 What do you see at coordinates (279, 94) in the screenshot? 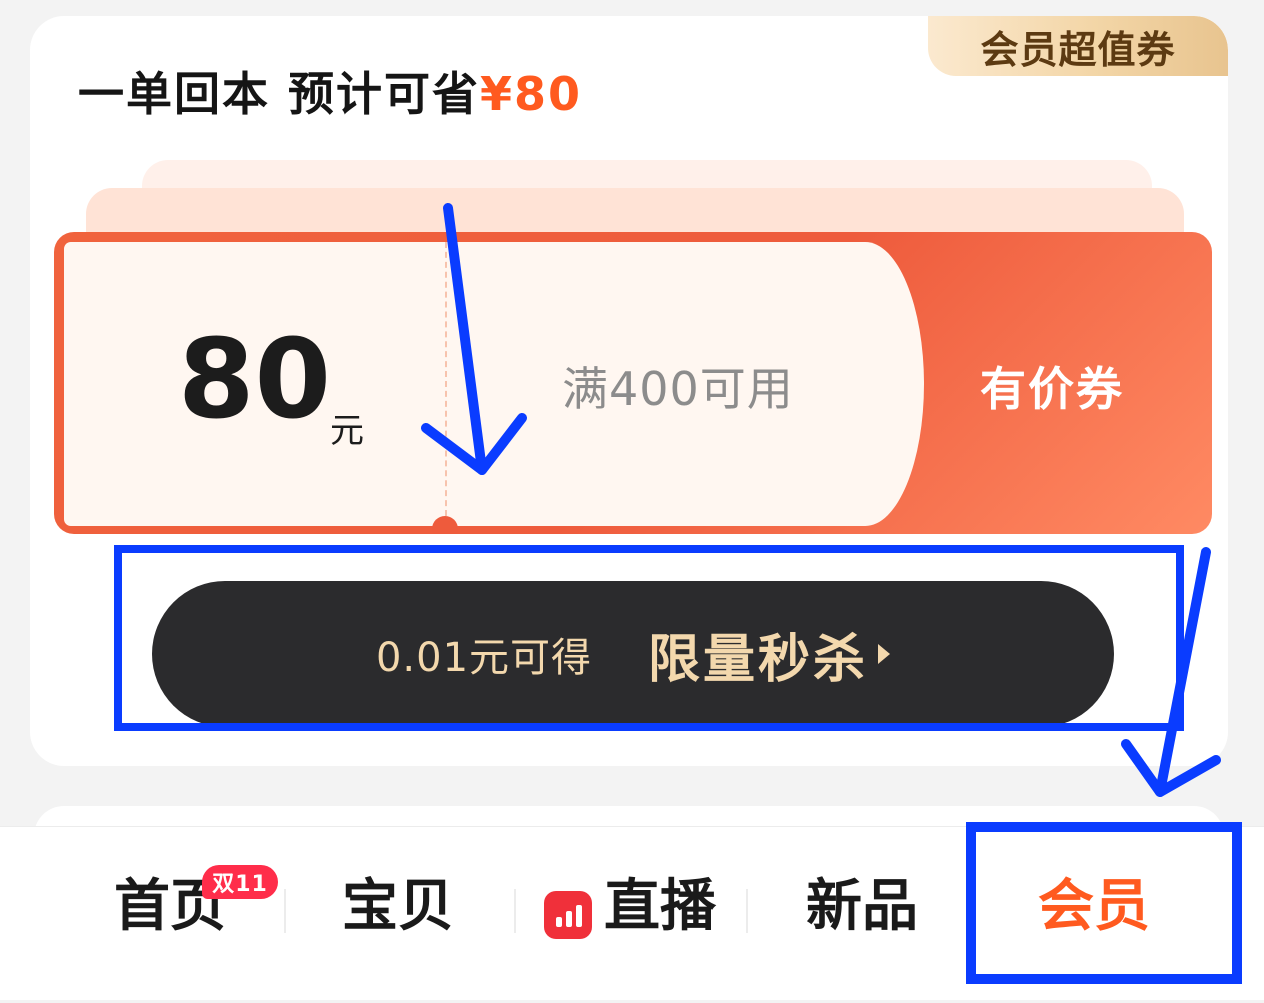
I see `headline-text: 一单回本 预计可省` at bounding box center [279, 94].